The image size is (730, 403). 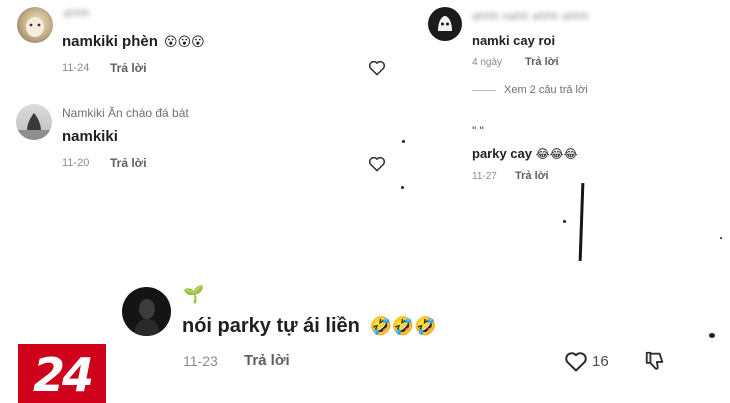 What do you see at coordinates (546, 90) in the screenshot?
I see `view-replies-link: Xem 2 câu trả lời` at bounding box center [546, 90].